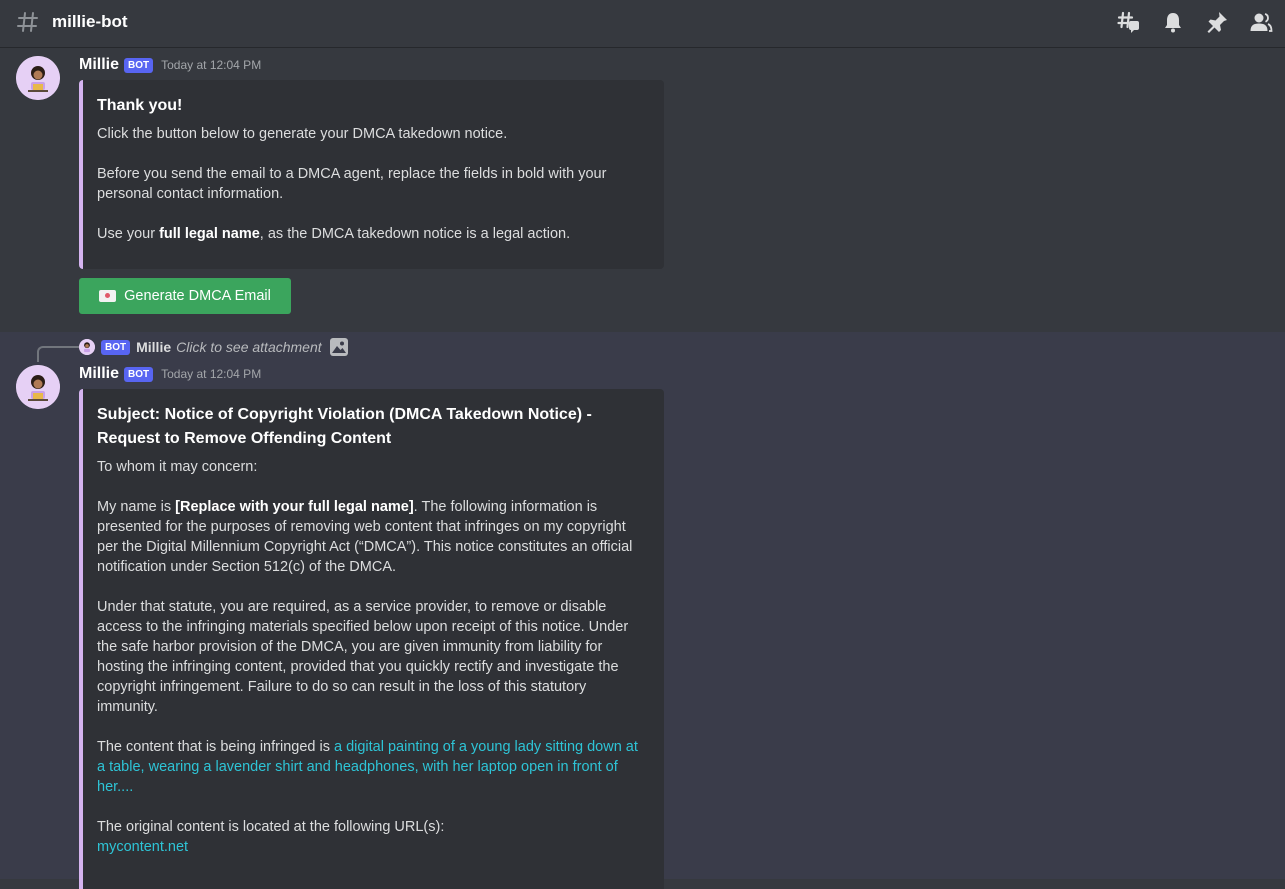 Image resolution: width=1285 pixels, height=889 pixels. What do you see at coordinates (1173, 22) in the screenshot?
I see `notification-bell-icon` at bounding box center [1173, 22].